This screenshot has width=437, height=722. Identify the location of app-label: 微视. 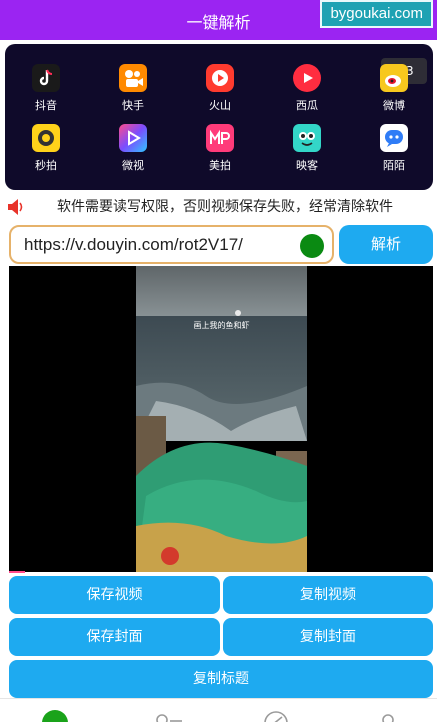
(133, 165).